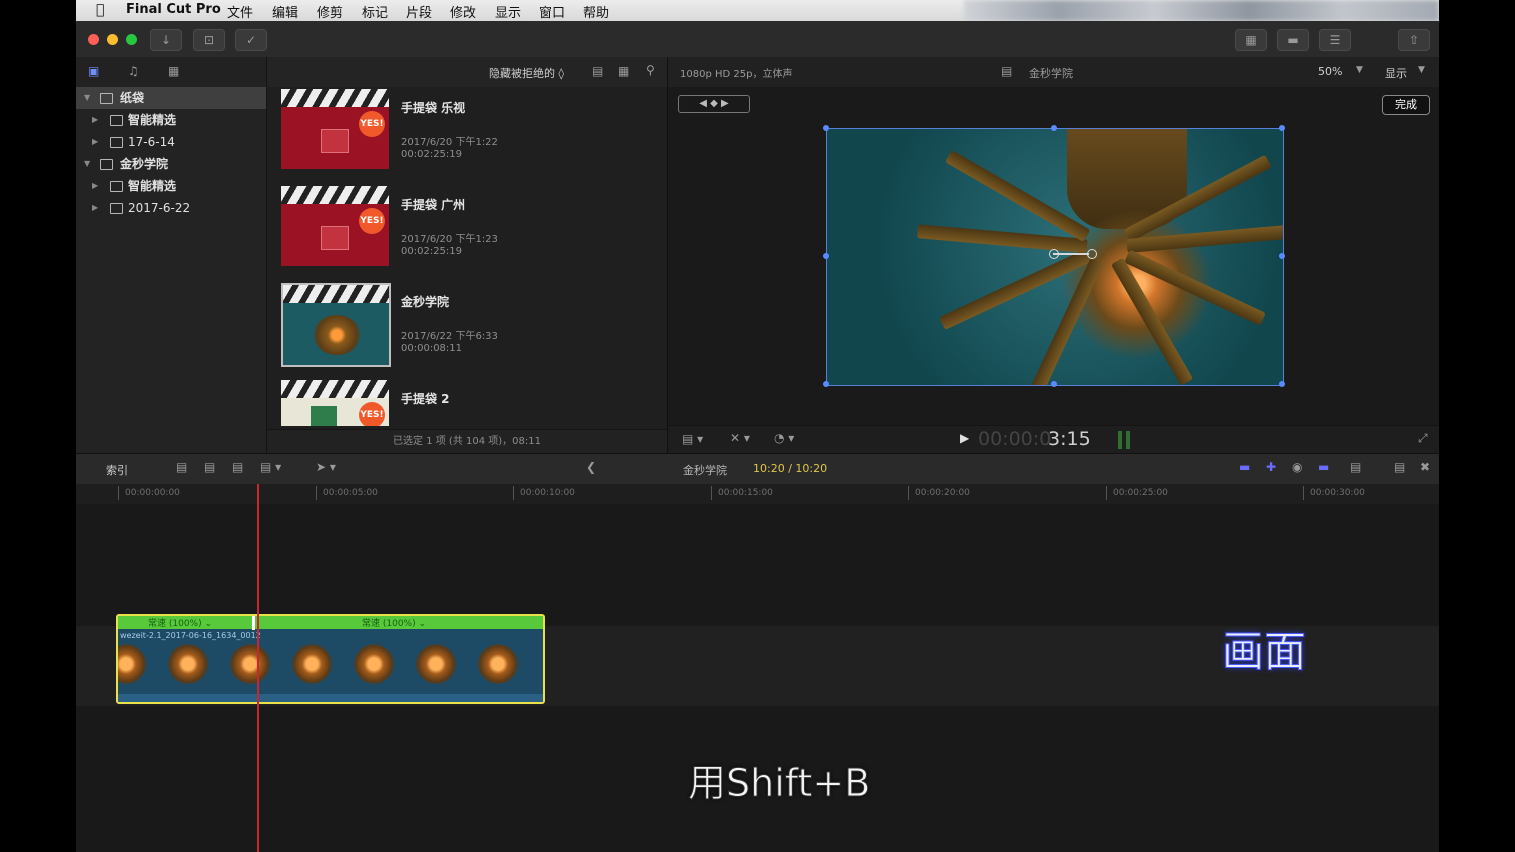 The height and width of the screenshot is (852, 1515). What do you see at coordinates (258, 668) in the screenshot?
I see `playhead` at bounding box center [258, 668].